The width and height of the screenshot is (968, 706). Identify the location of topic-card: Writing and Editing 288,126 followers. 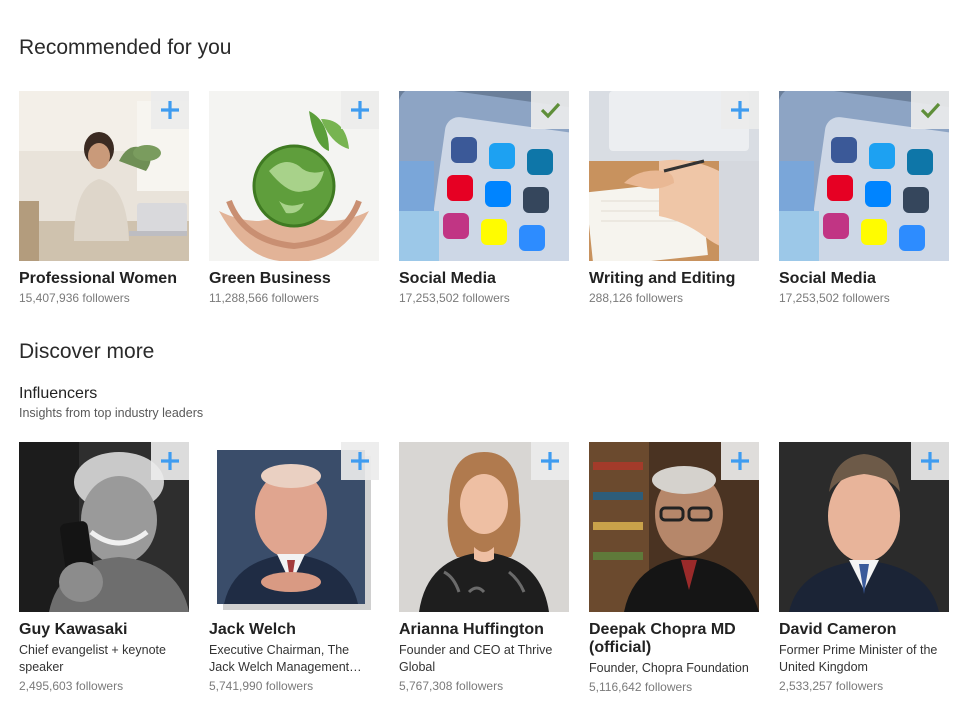
(674, 198).